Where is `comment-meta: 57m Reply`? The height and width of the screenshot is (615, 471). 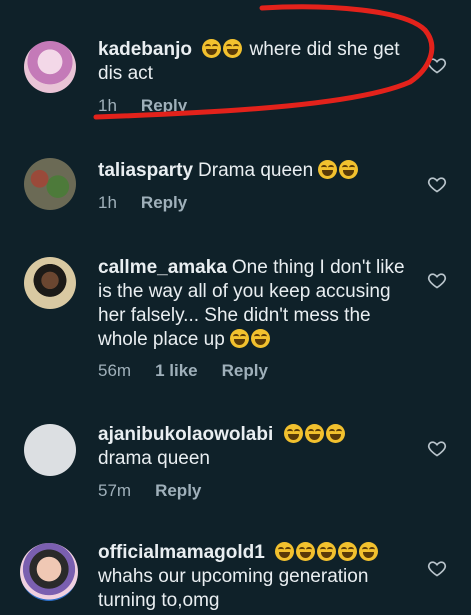 comment-meta: 57m Reply is located at coordinates (149, 491).